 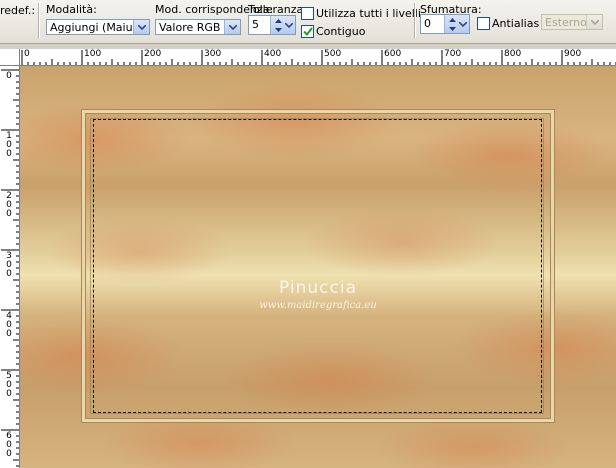 What do you see at coordinates (308, 57) in the screenshot?
I see `horizontal-ruler: 0 100 200 300 400 500 600 700 800 900` at bounding box center [308, 57].